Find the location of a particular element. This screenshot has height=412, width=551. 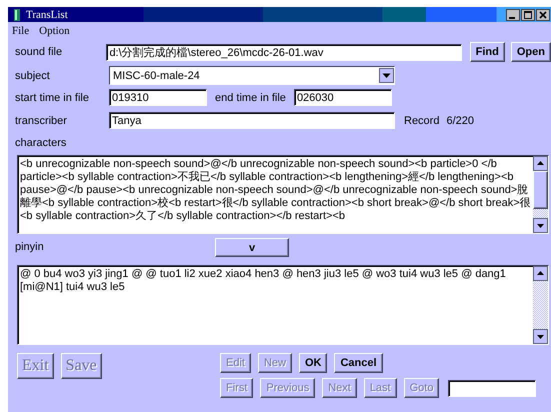

field-label: transcriber is located at coordinates (41, 120).